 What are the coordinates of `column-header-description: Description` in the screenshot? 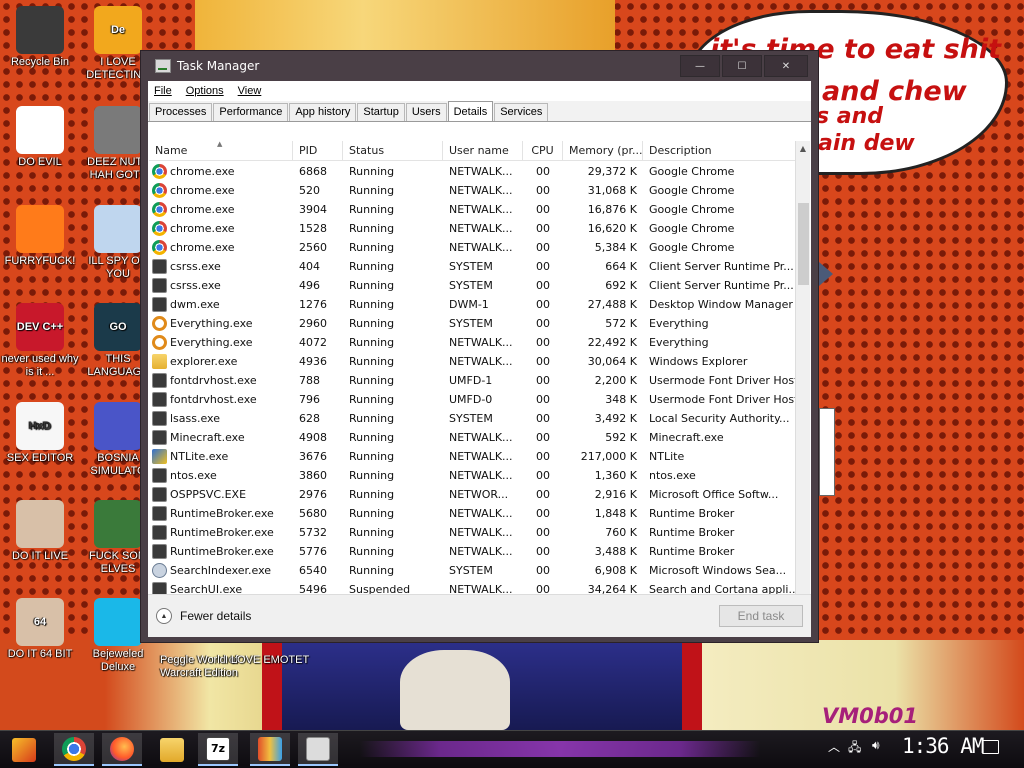 It's located at (719, 150).